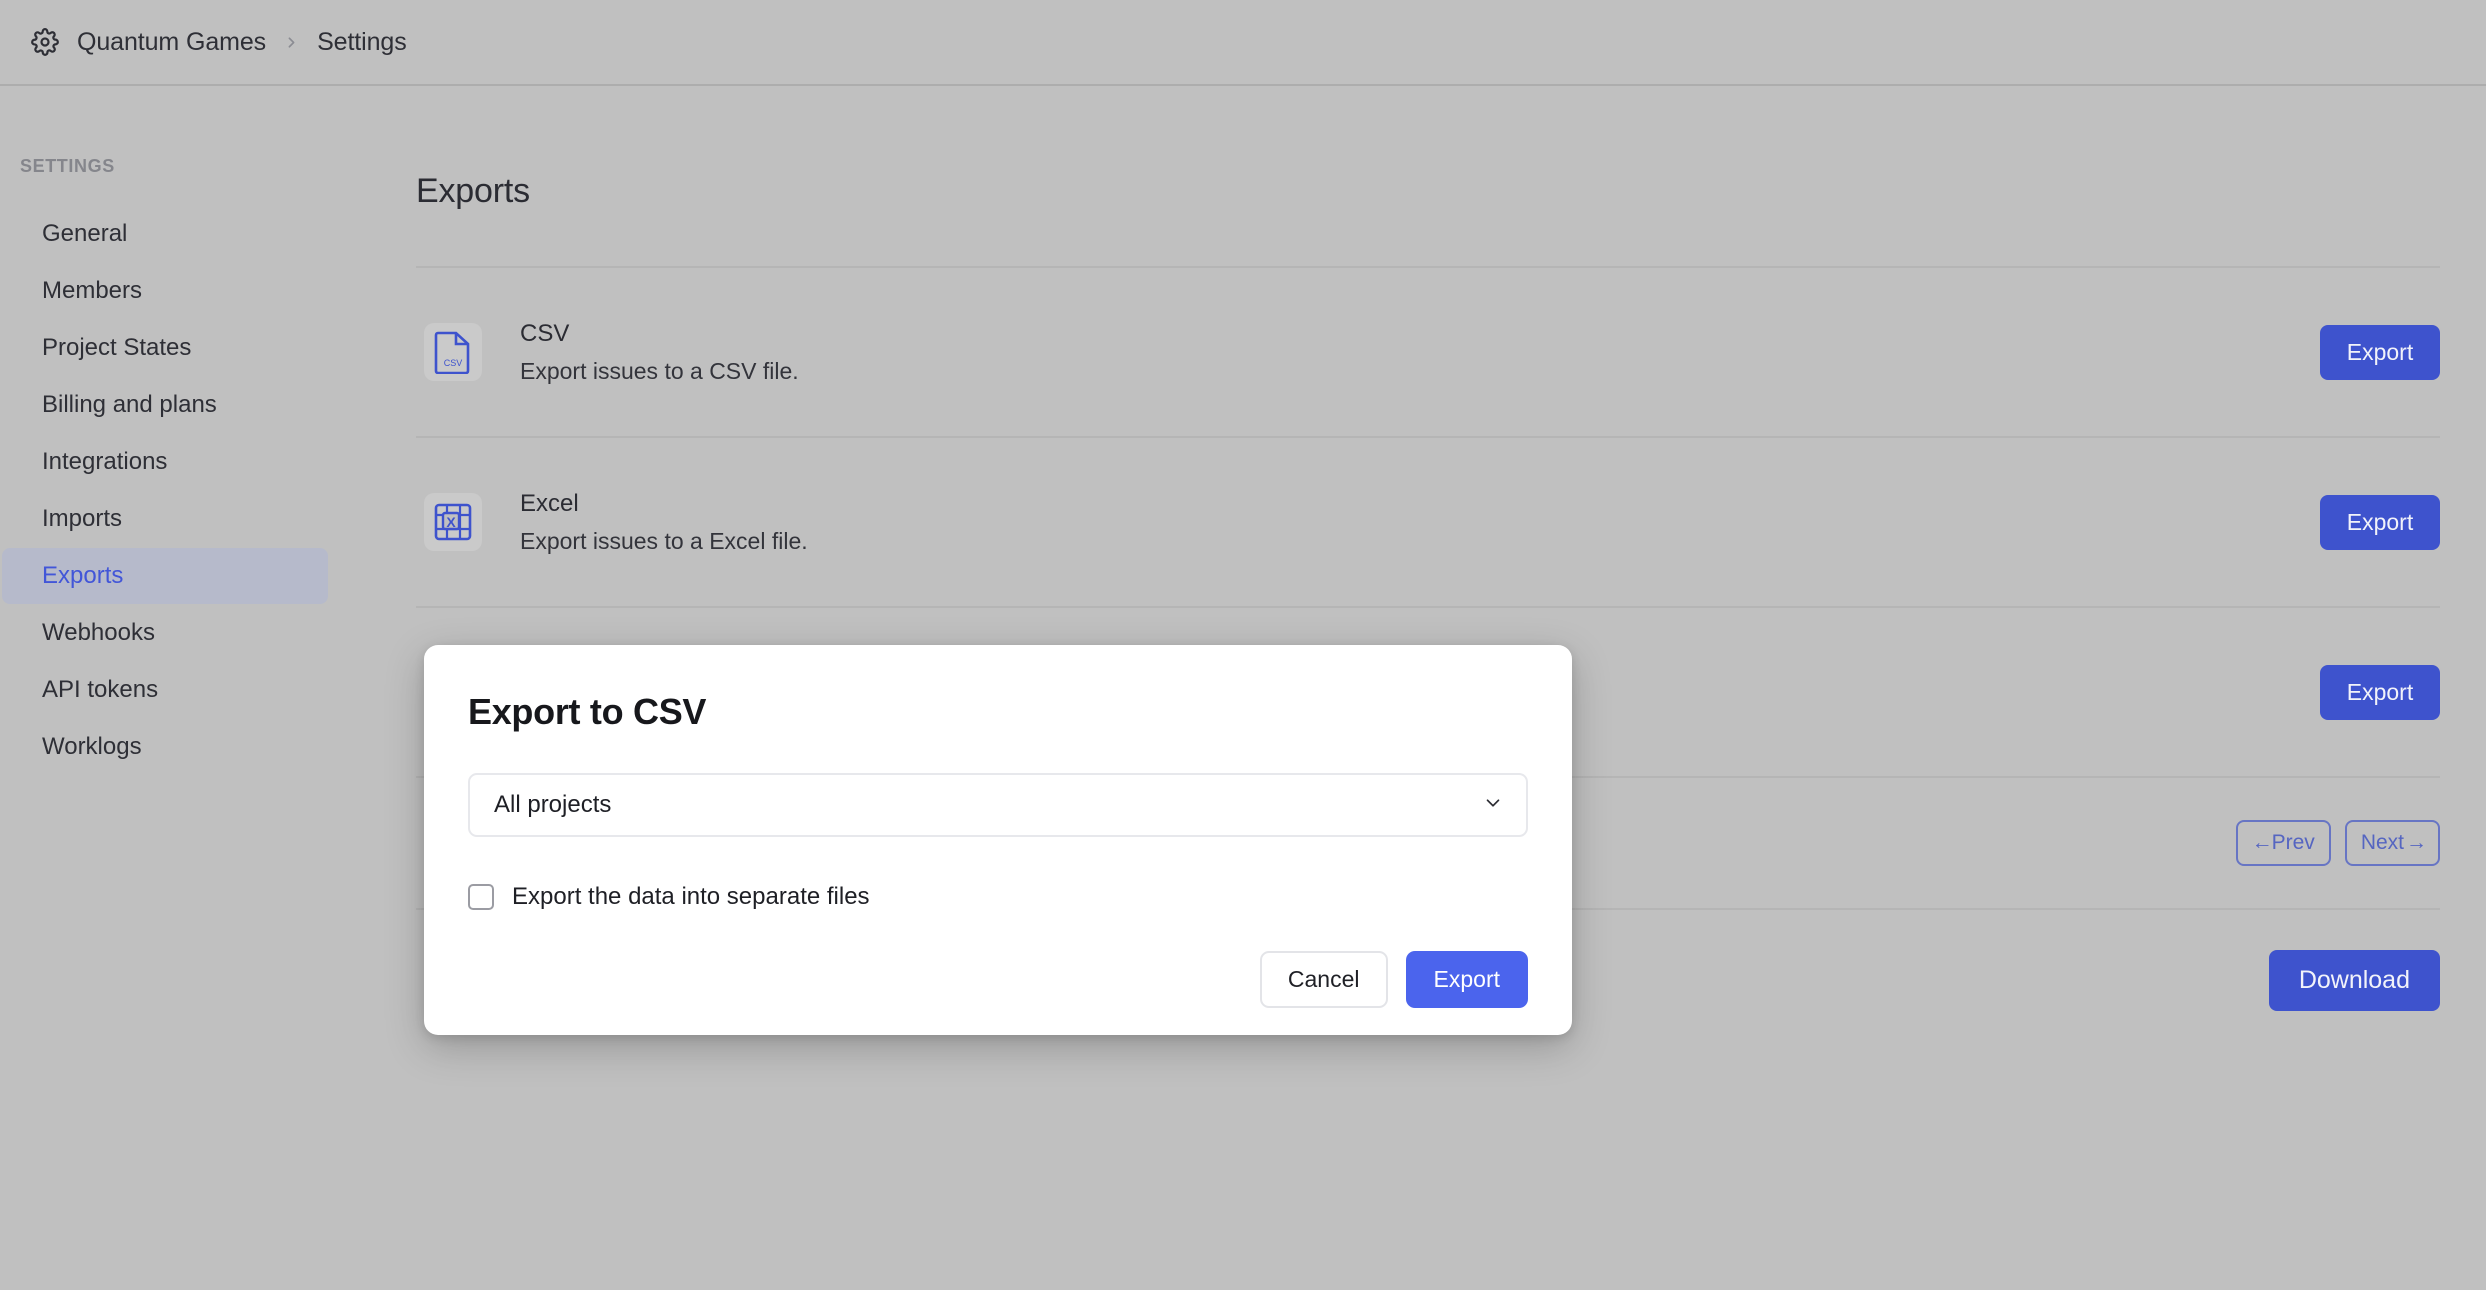  What do you see at coordinates (691, 896) in the screenshot?
I see `separate-files-label: Export the data into separate files` at bounding box center [691, 896].